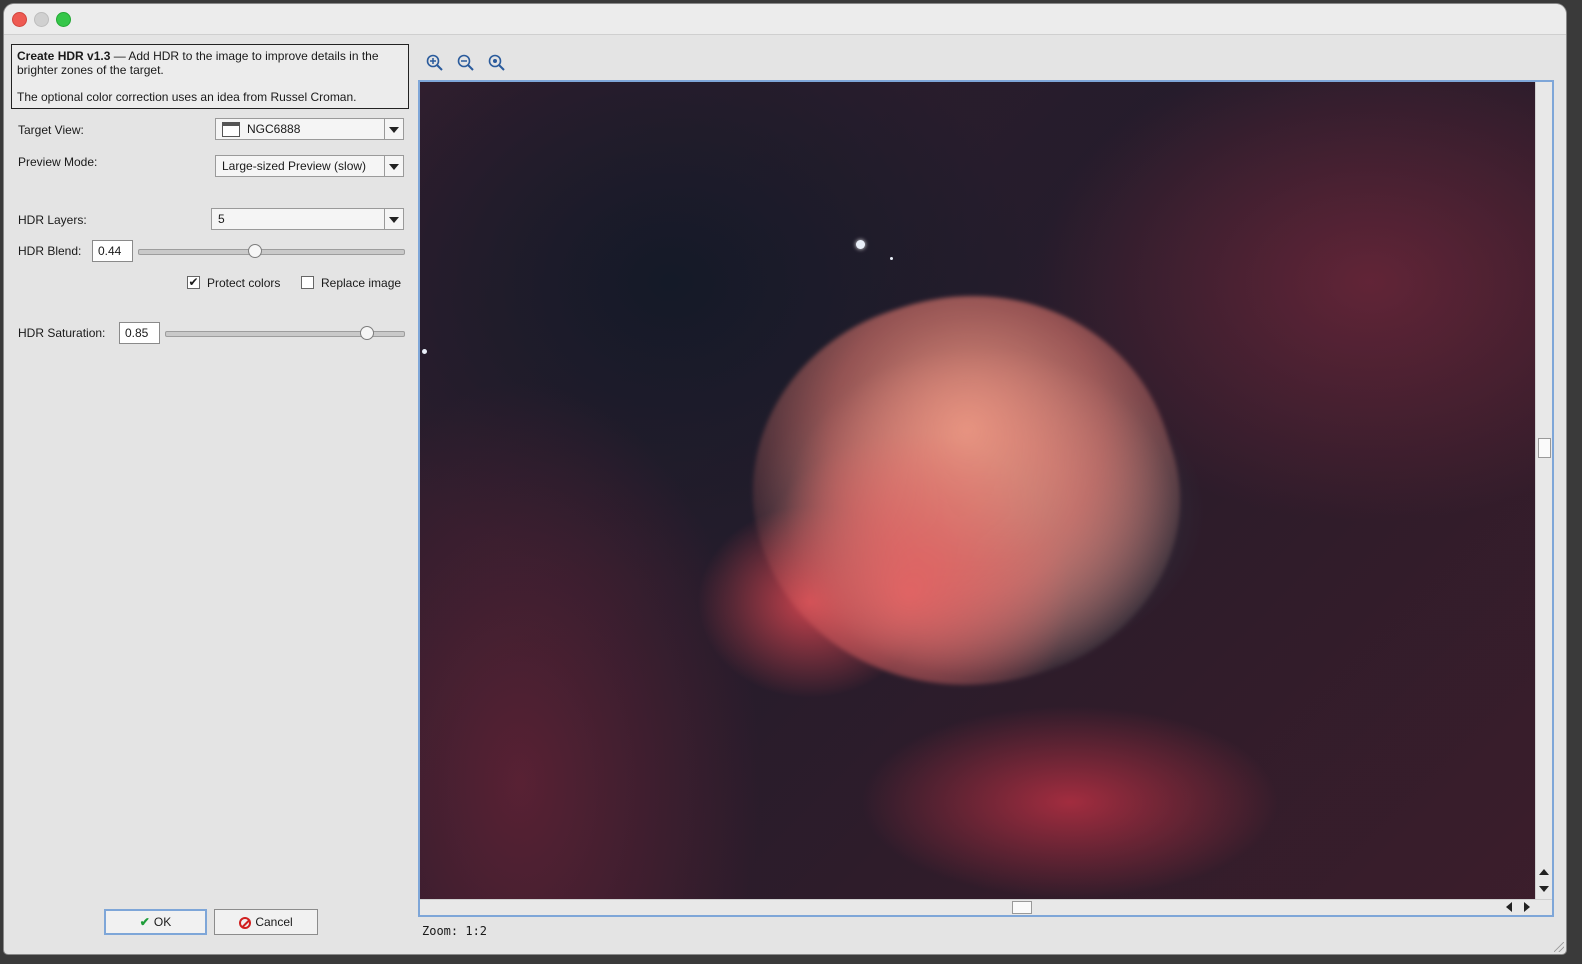 This screenshot has height=964, width=1582. I want to click on hdr-saturation-slider-thumb, so click(367, 333).